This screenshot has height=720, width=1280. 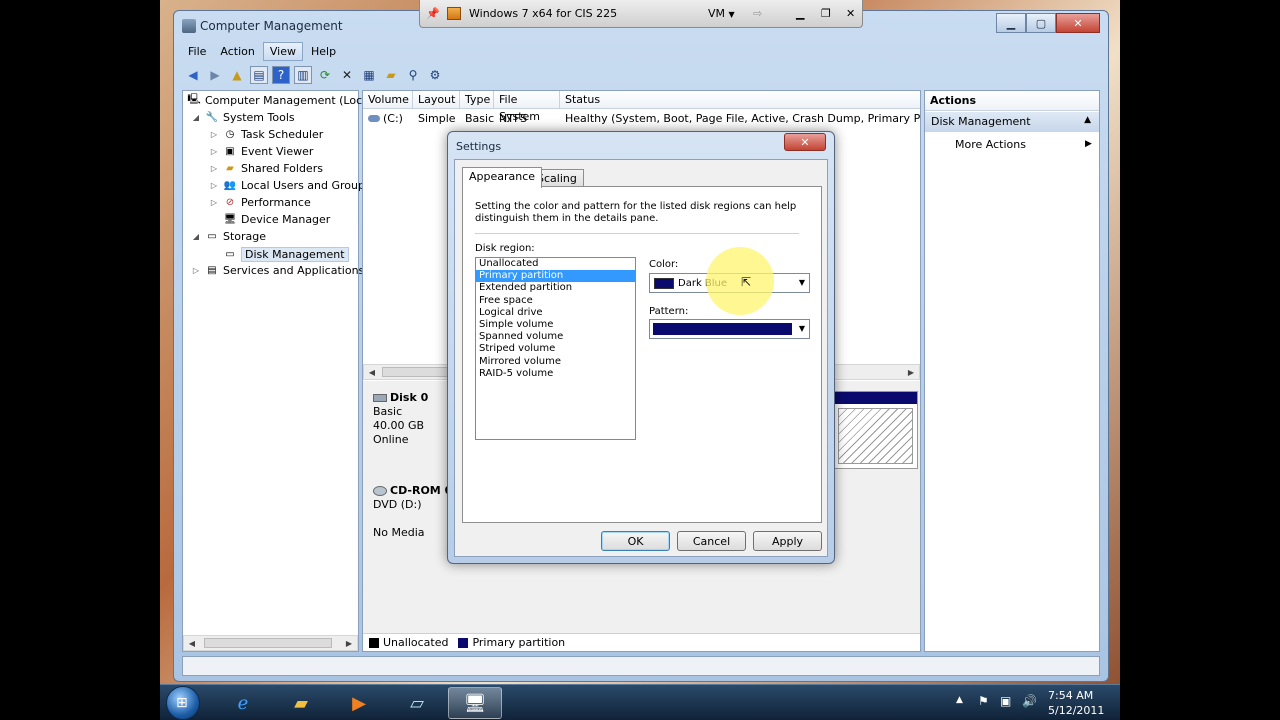 I want to click on tree-item-storage: ◢ ▭ Storage, so click(x=228, y=236).